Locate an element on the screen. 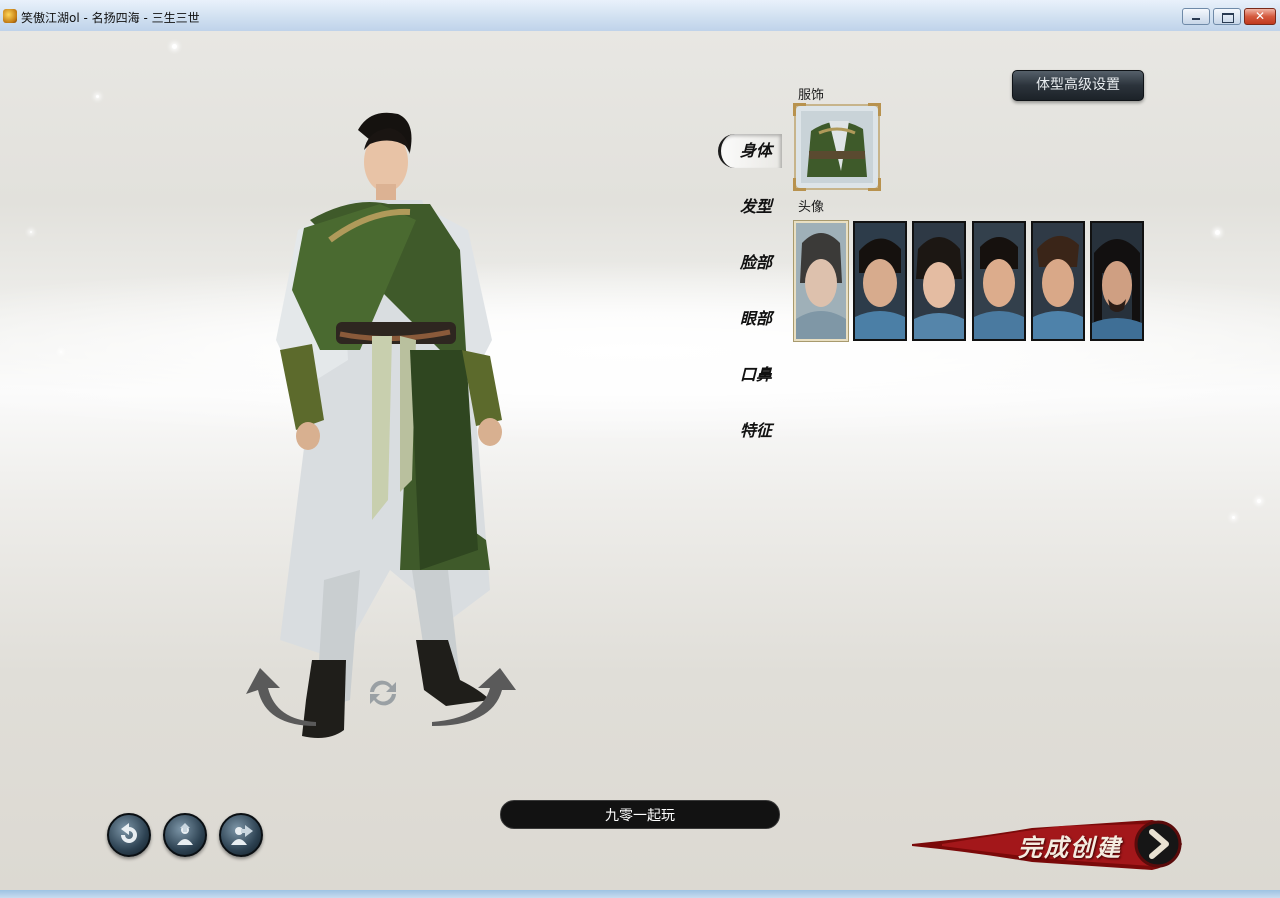 The image size is (1280, 898). costume-thumbnail is located at coordinates (837, 147).